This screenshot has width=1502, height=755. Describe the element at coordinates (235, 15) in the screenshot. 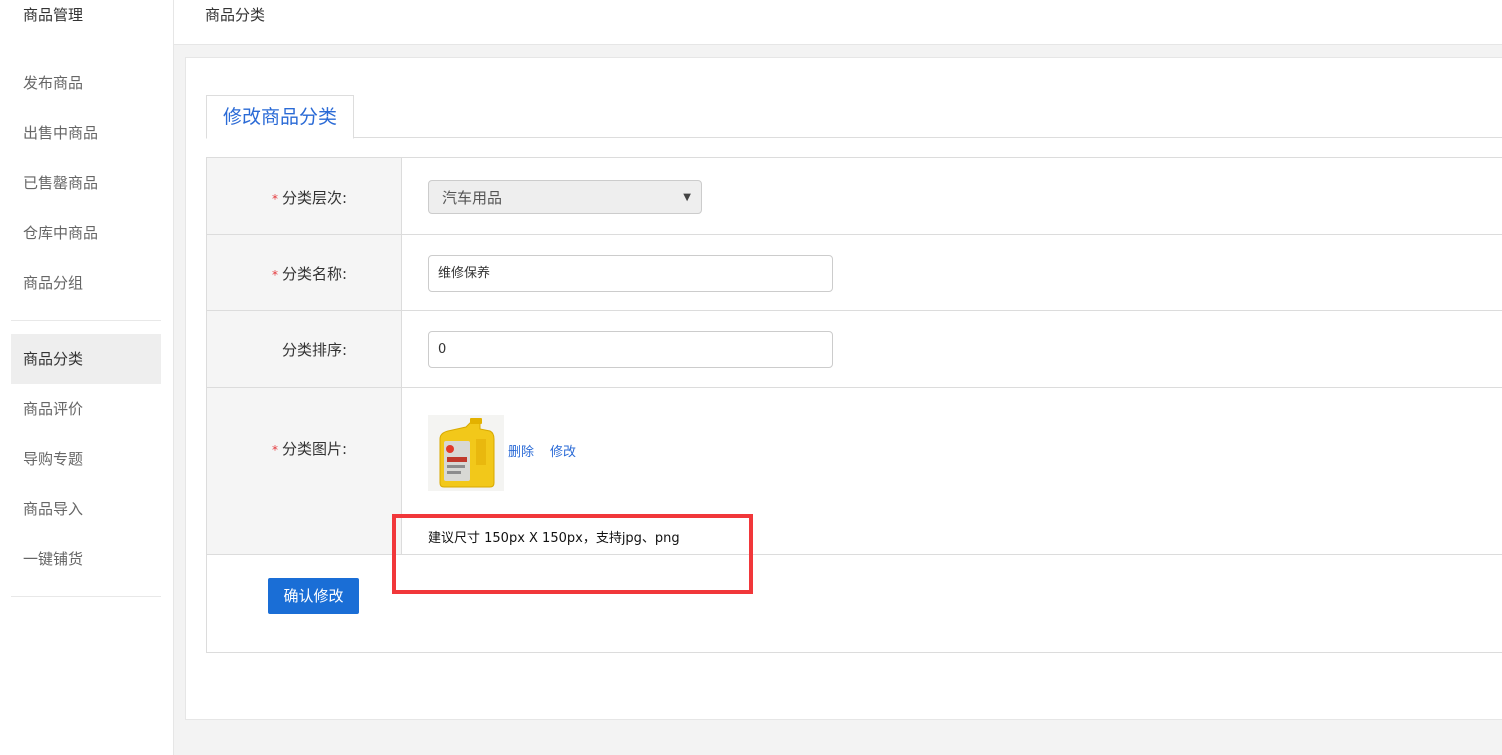

I see `breadcrumb: 商品分类` at that location.